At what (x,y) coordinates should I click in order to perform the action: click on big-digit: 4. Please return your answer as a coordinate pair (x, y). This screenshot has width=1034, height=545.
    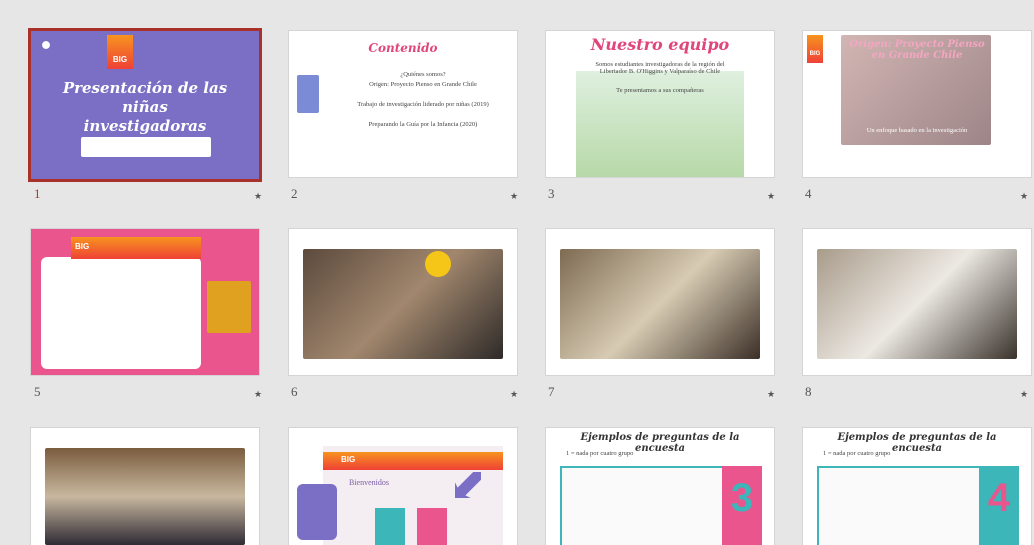
    Looking at the image, I should click on (999, 498).